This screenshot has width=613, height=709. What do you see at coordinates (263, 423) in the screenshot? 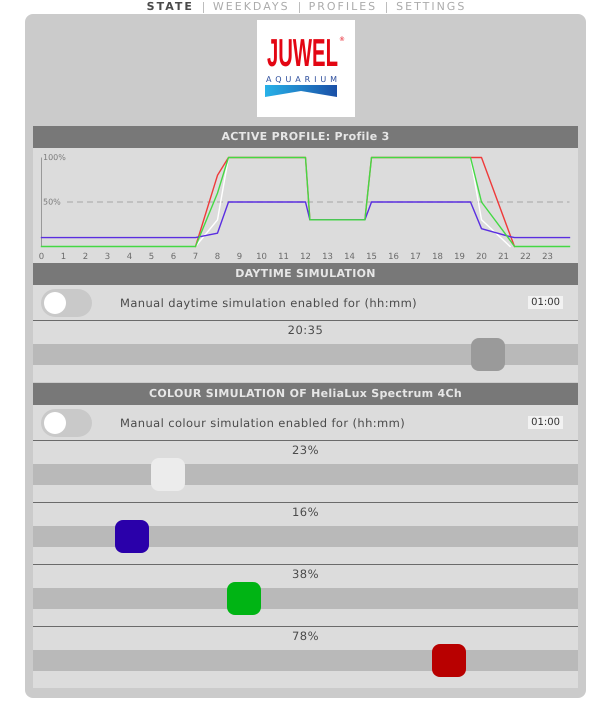
I see `toggle-label: Manual colour simulation enabled for (hh:mm)` at bounding box center [263, 423].